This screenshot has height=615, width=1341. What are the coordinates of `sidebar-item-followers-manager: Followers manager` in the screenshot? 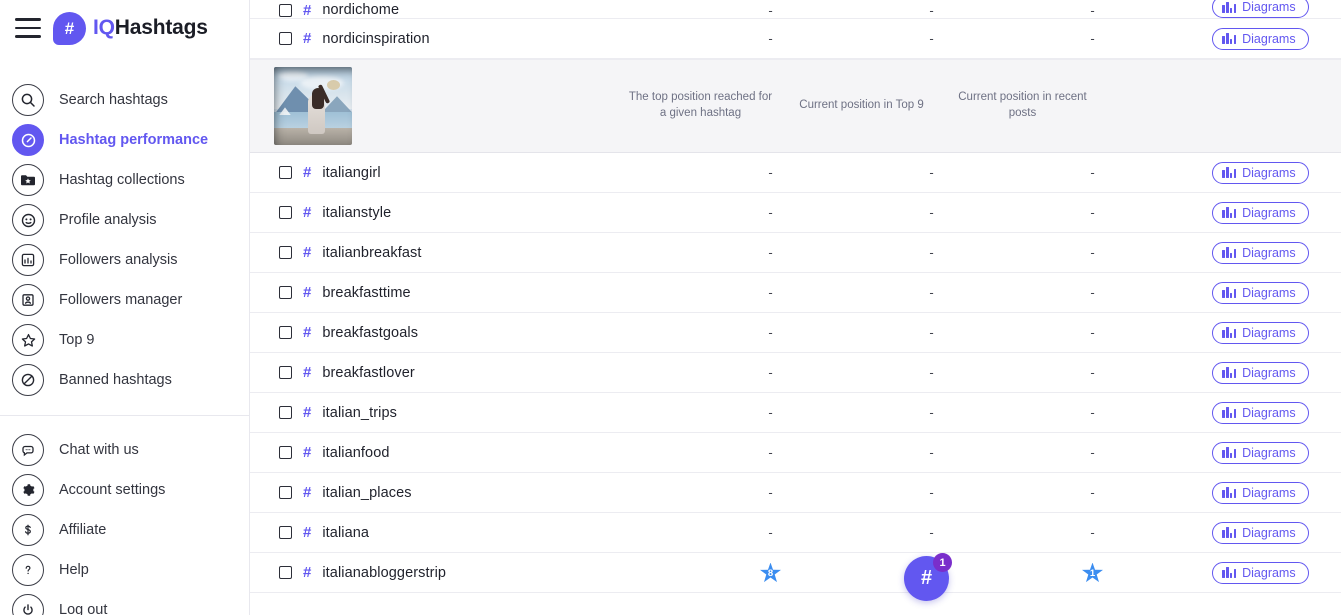 It's located at (124, 300).